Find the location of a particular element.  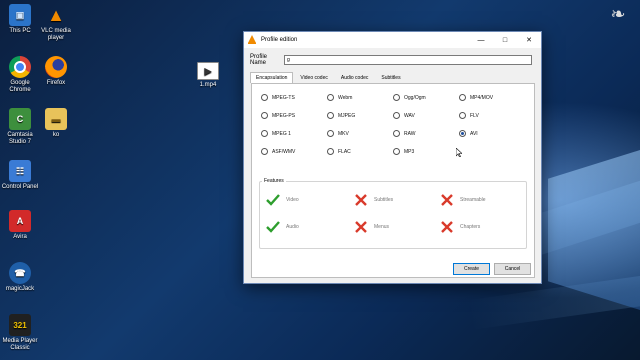

feature-streamable: Streamable is located at coordinates (463, 200).